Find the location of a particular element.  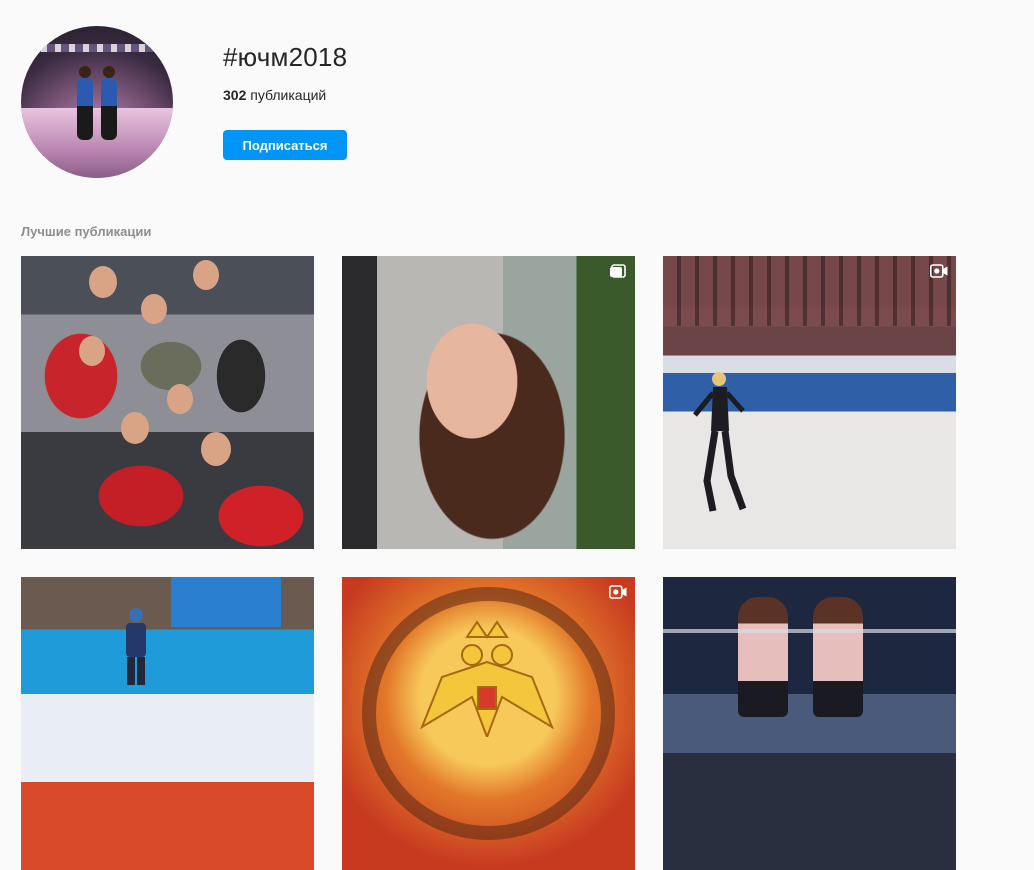

video-screen is located at coordinates (226, 602).